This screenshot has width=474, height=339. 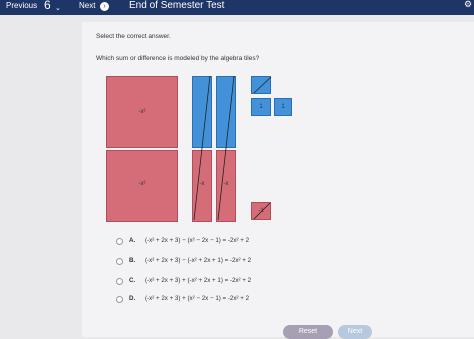 I want to click on neg-unit-strike-line, so click(x=262, y=211).